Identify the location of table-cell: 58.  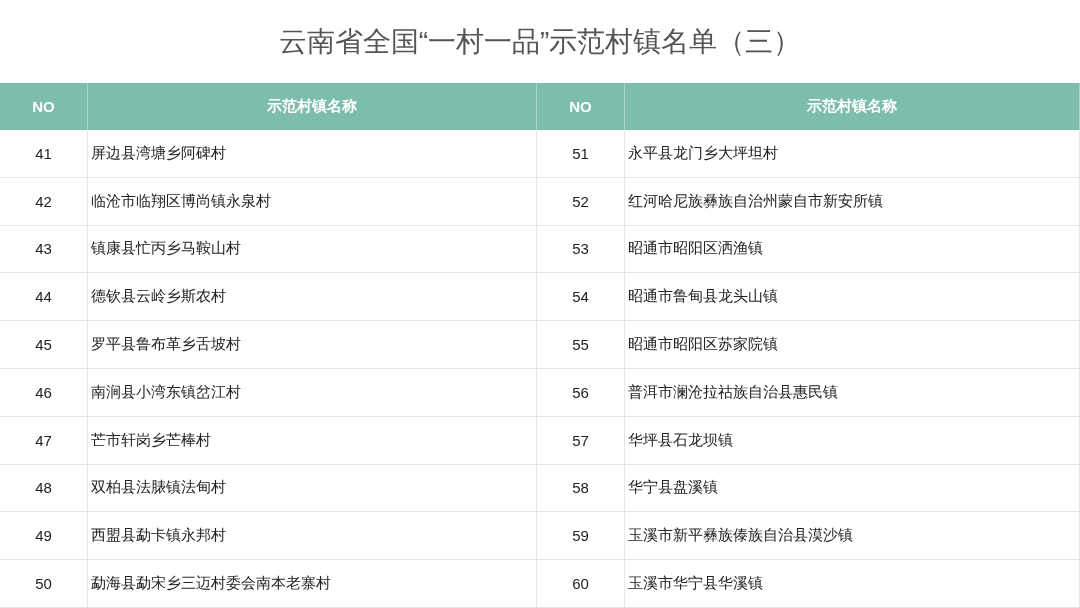
(581, 488).